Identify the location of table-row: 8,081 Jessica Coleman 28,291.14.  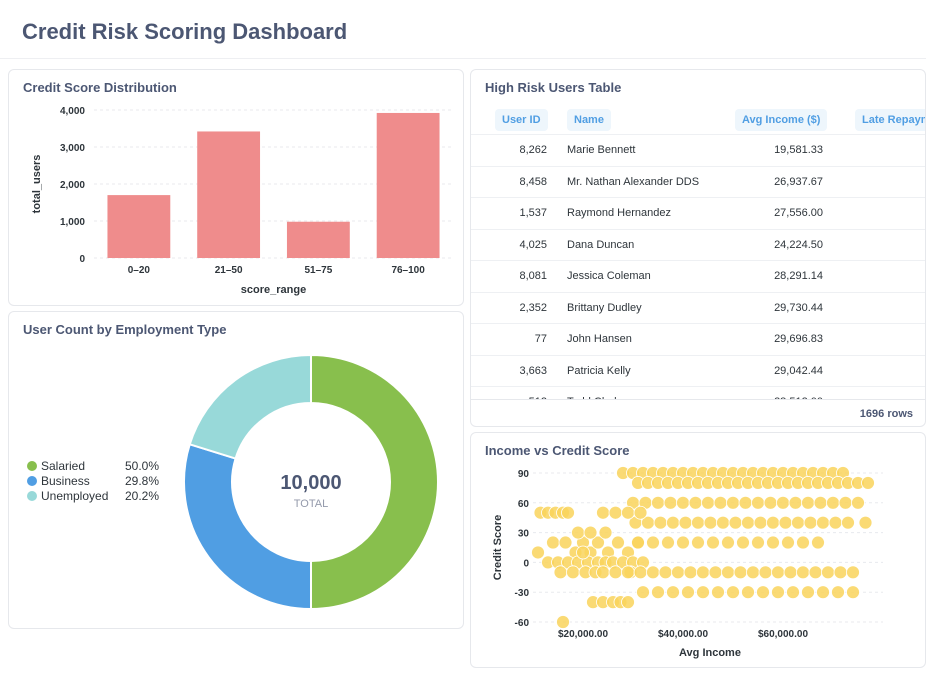
(698, 275).